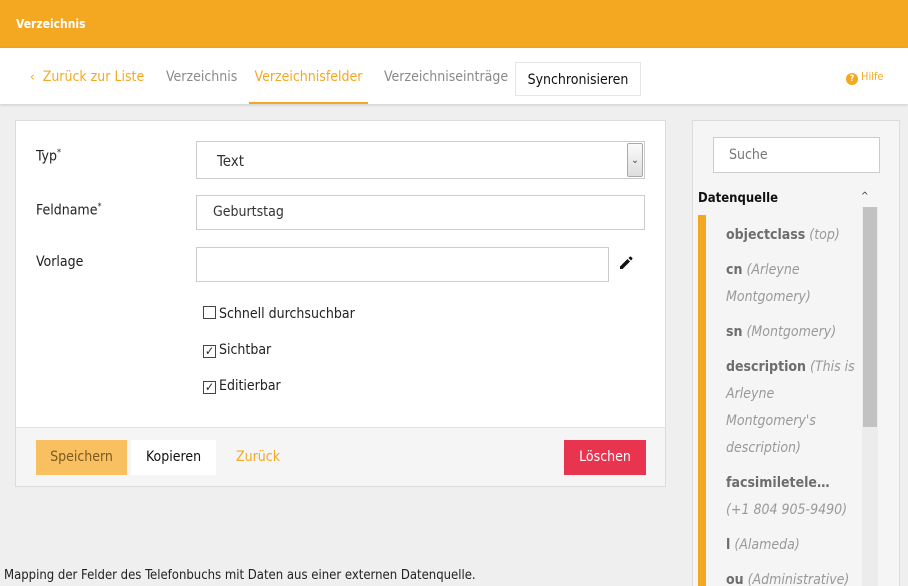  Describe the element at coordinates (791, 576) in the screenshot. I see `list-item: ou (Administrative)` at that location.